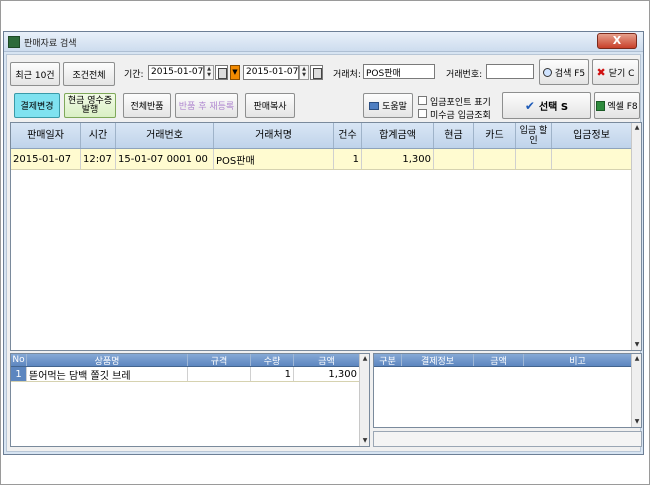 The width and height of the screenshot is (650, 485). What do you see at coordinates (636, 390) in the screenshot?
I see `payment-table-scrollbar: ▲ ▼` at bounding box center [636, 390].